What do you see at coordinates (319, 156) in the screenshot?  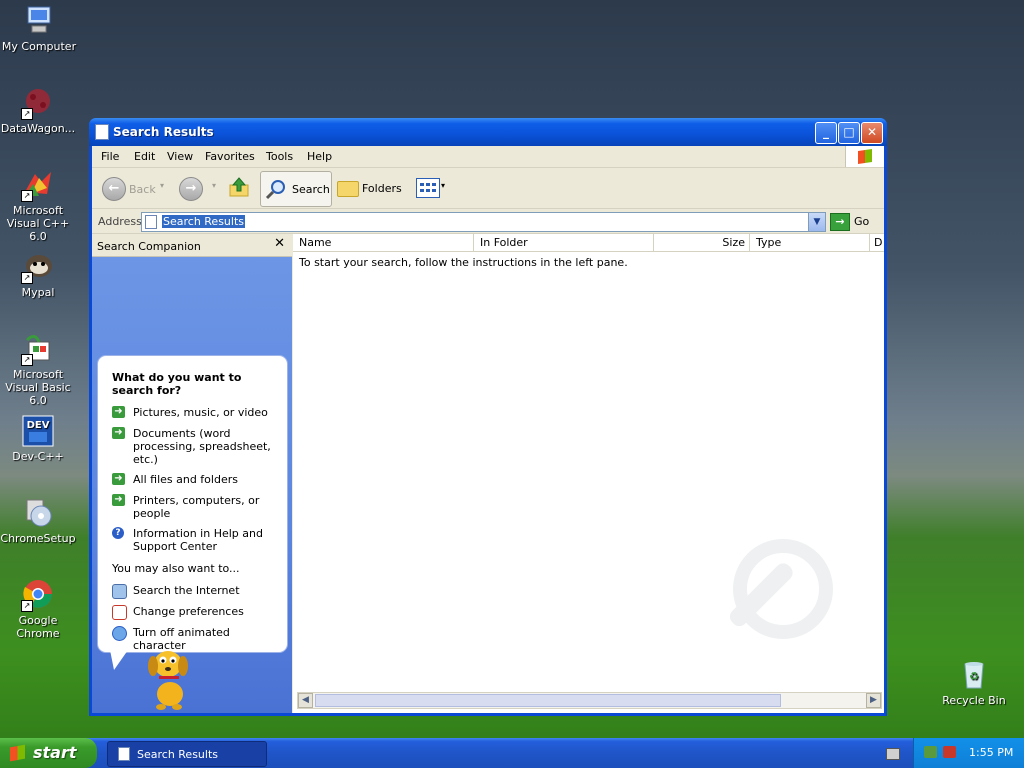 I see `menu-help: Help` at bounding box center [319, 156].